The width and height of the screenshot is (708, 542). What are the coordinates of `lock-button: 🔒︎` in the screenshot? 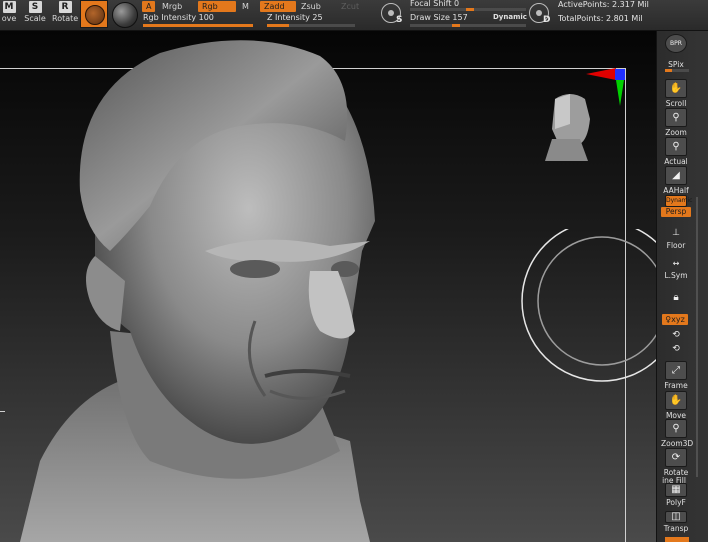 It's located at (676, 298).